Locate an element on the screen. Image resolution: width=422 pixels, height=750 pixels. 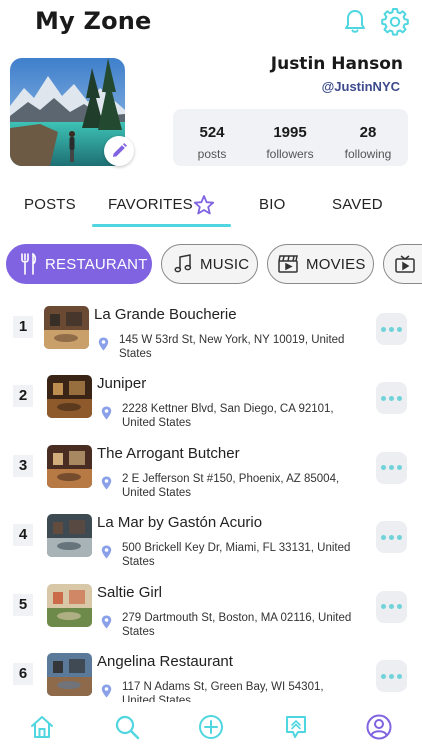
stat-followers: 1995 followers is located at coordinates (290, 135).